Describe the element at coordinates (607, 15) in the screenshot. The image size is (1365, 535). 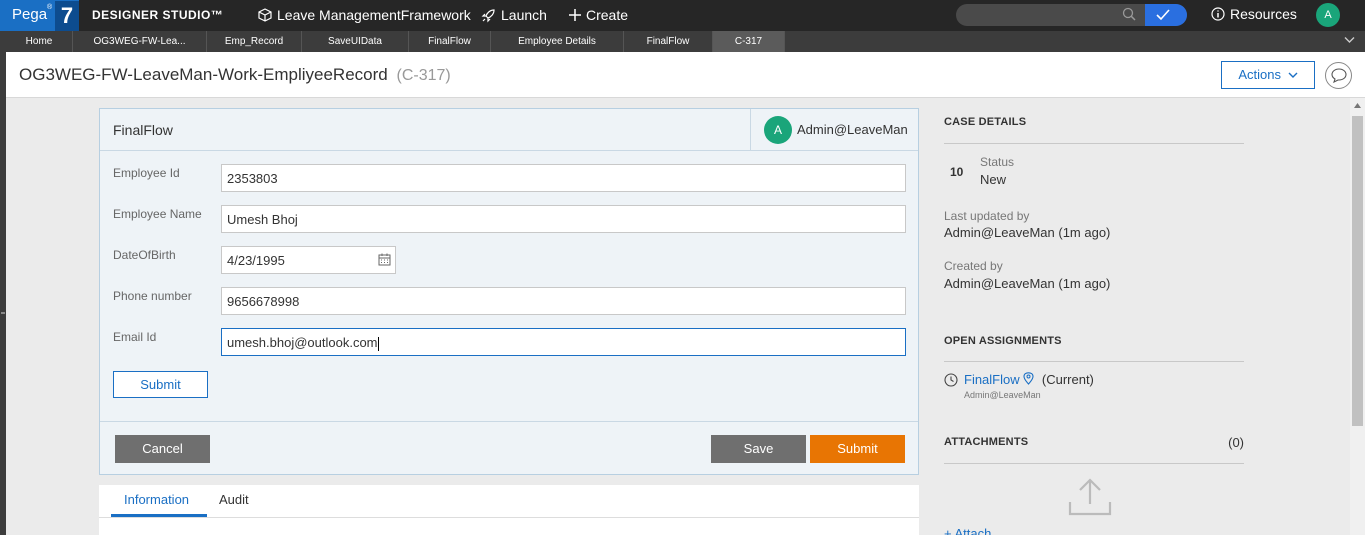
I see `create-label: Create` at that location.